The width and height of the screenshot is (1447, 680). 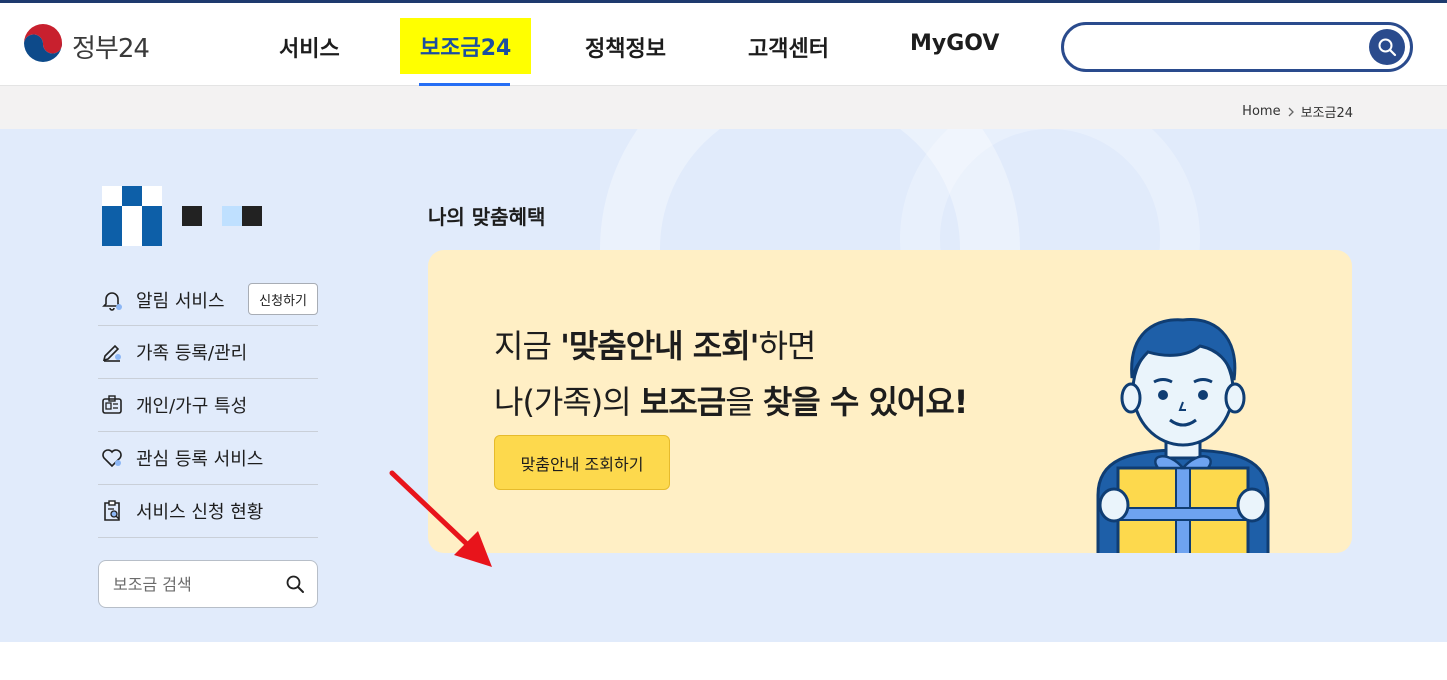 I want to click on edit-icon, so click(x=111, y=353).